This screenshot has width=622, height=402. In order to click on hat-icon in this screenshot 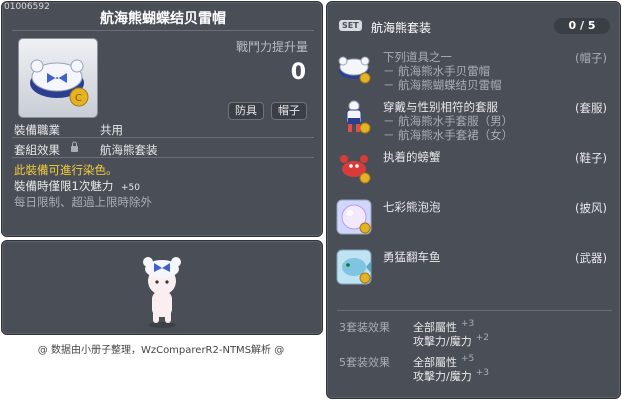, I will do `click(354, 70)`.